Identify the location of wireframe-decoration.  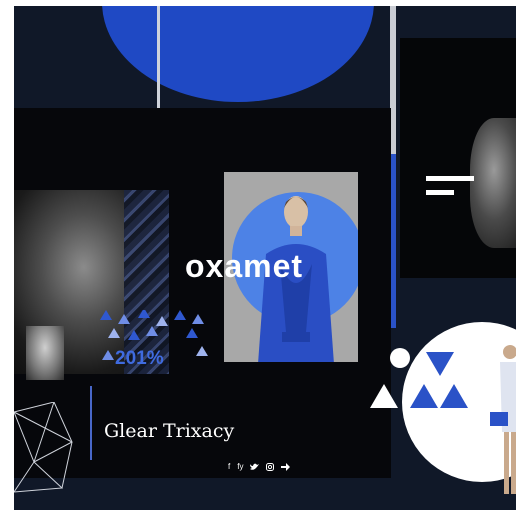
(43, 447).